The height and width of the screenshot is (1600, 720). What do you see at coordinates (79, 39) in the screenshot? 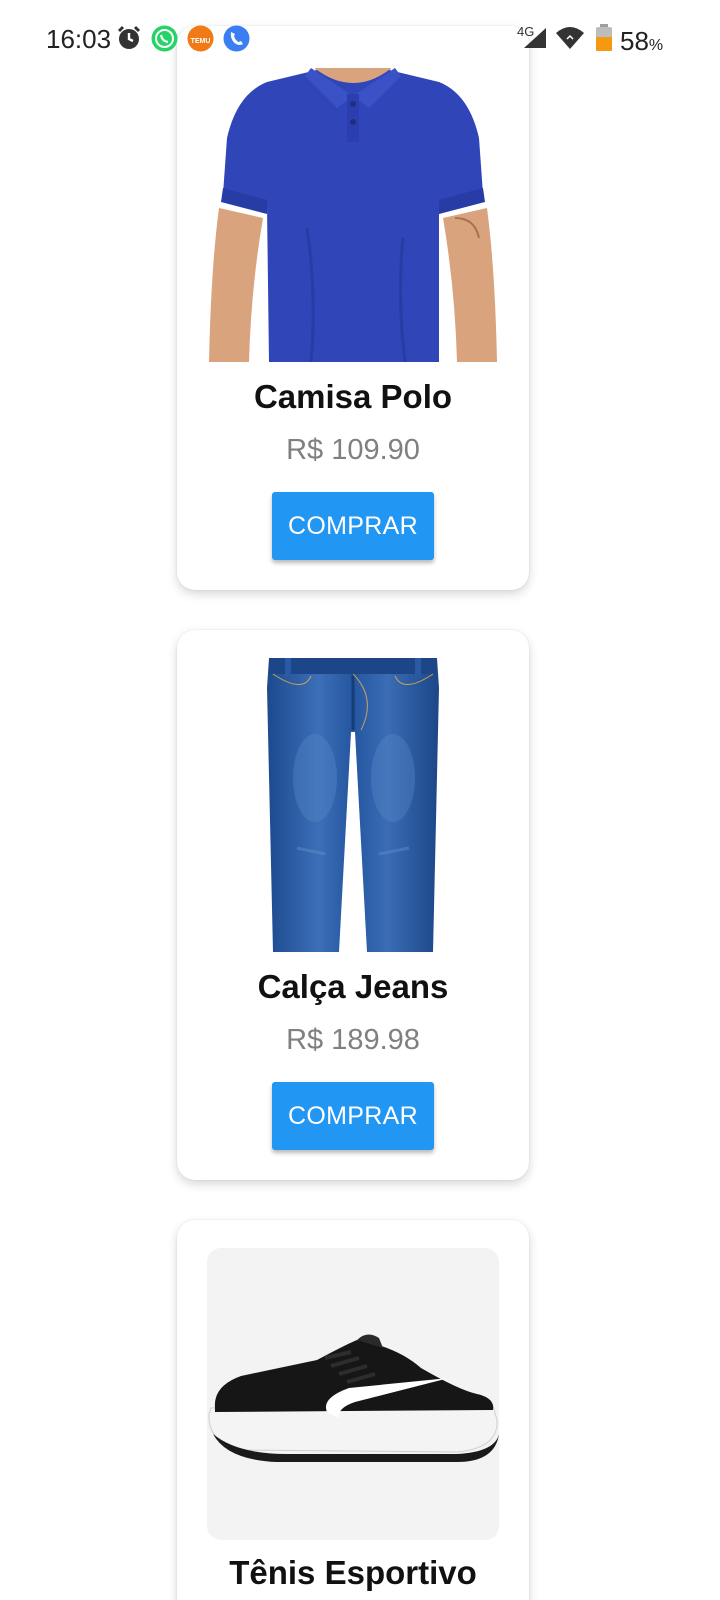
I see `status-time: 16:03` at bounding box center [79, 39].